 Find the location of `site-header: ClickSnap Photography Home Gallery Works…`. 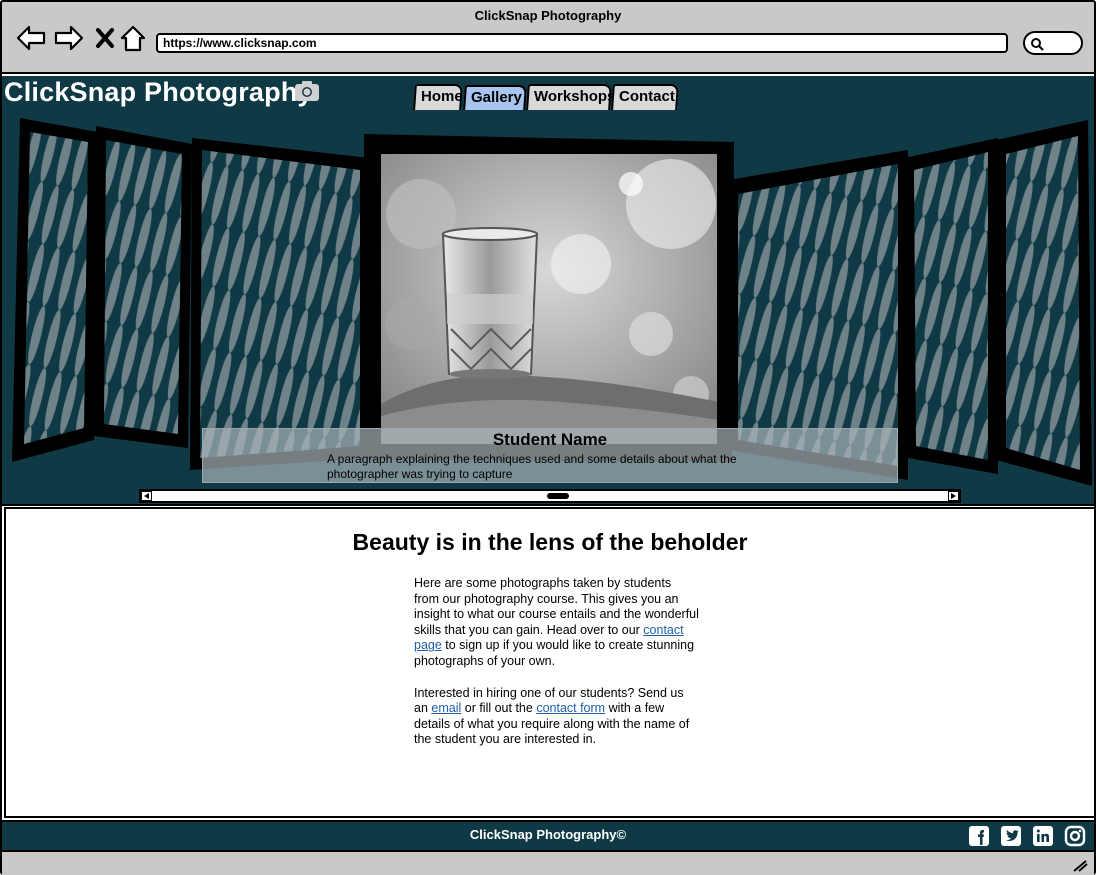

site-header: ClickSnap Photography Home Gallery Works… is located at coordinates (548, 93).